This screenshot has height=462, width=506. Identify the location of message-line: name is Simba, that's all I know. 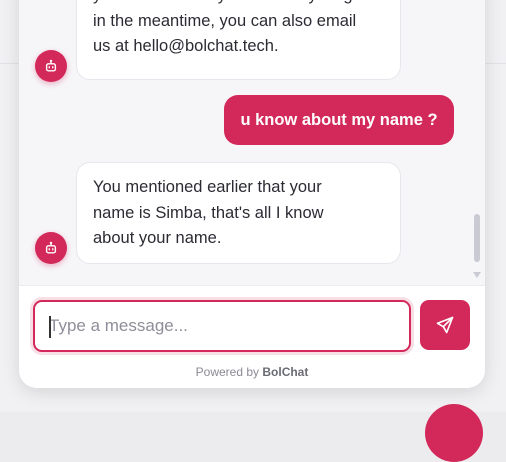
(238, 214).